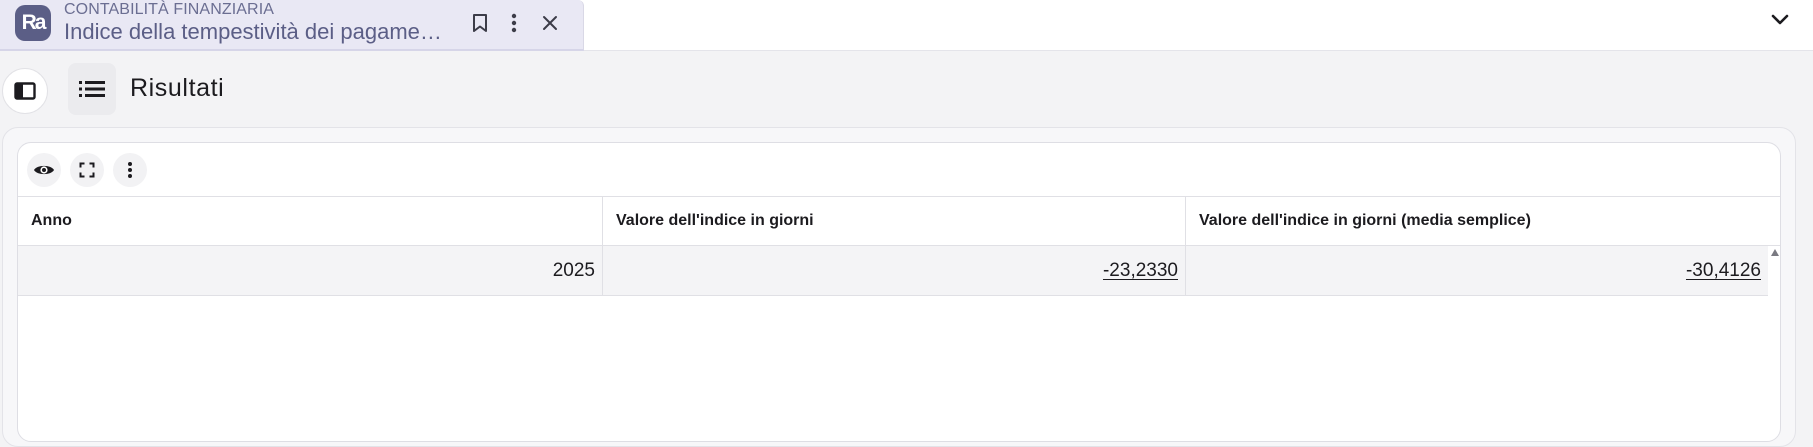 Image resolution: width=1813 pixels, height=447 pixels. I want to click on fullscreen-button, so click(87, 170).